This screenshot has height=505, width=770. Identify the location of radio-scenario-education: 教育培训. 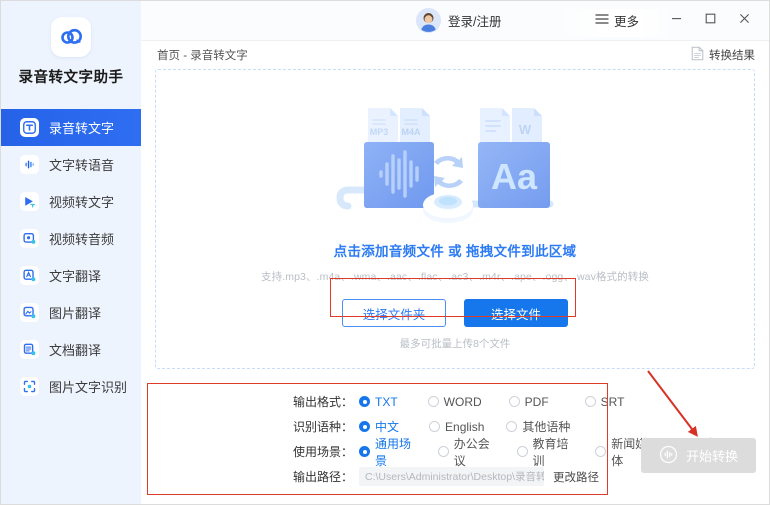
(545, 452).